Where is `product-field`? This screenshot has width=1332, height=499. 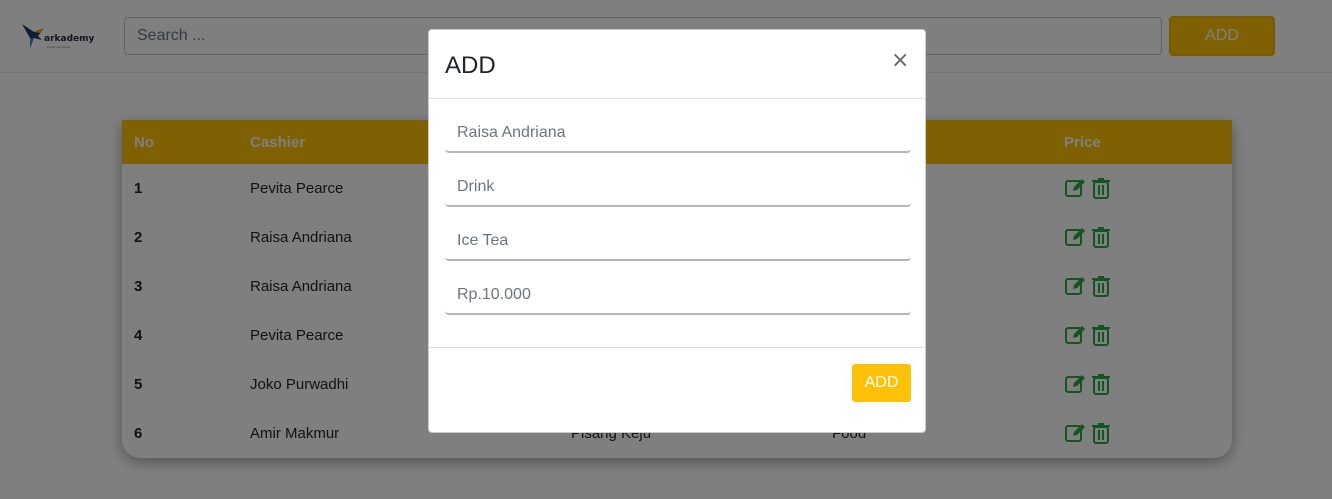 product-field is located at coordinates (678, 242).